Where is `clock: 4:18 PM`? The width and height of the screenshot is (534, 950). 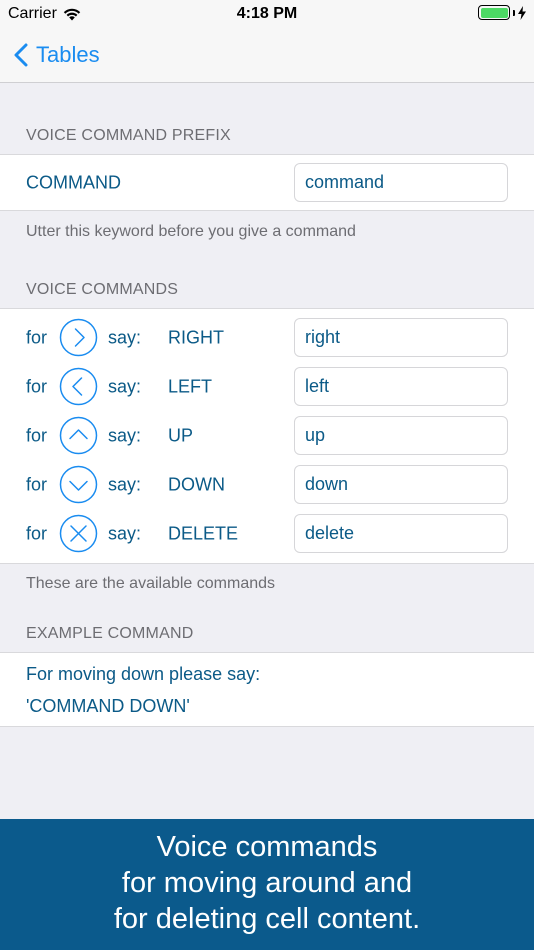 clock: 4:18 PM is located at coordinates (267, 13).